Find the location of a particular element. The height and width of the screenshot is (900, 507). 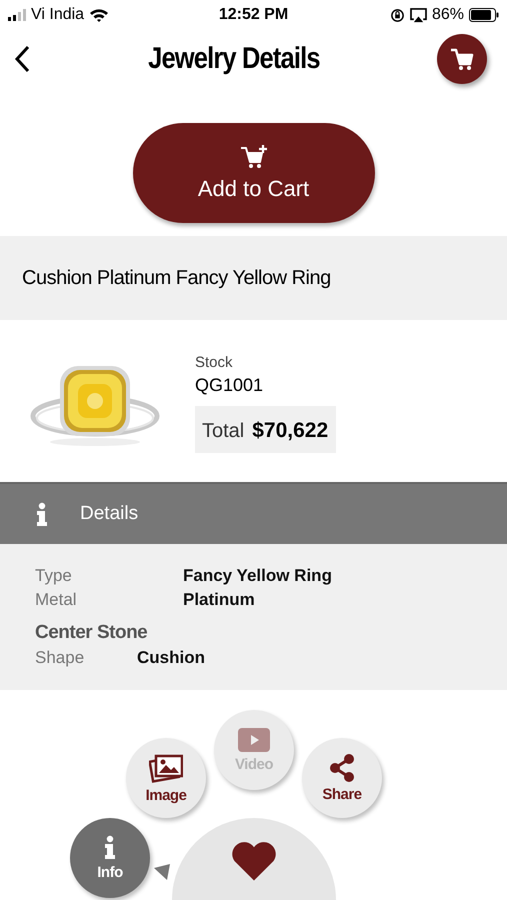

back-icon is located at coordinates (22, 59).